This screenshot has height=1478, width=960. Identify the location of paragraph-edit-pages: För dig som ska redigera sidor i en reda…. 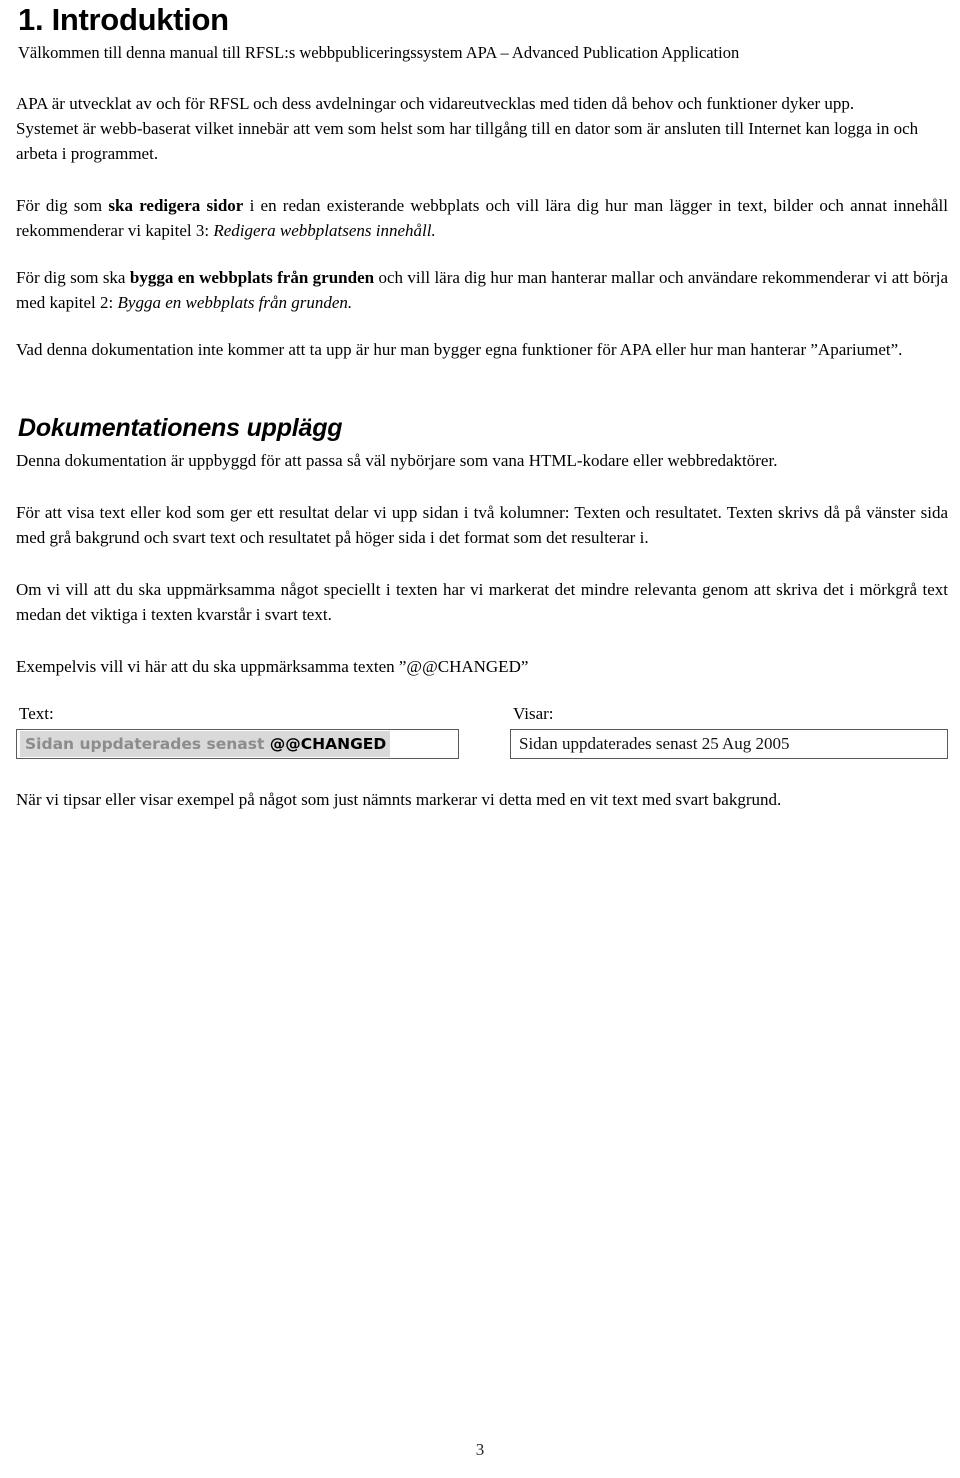
(482, 218).